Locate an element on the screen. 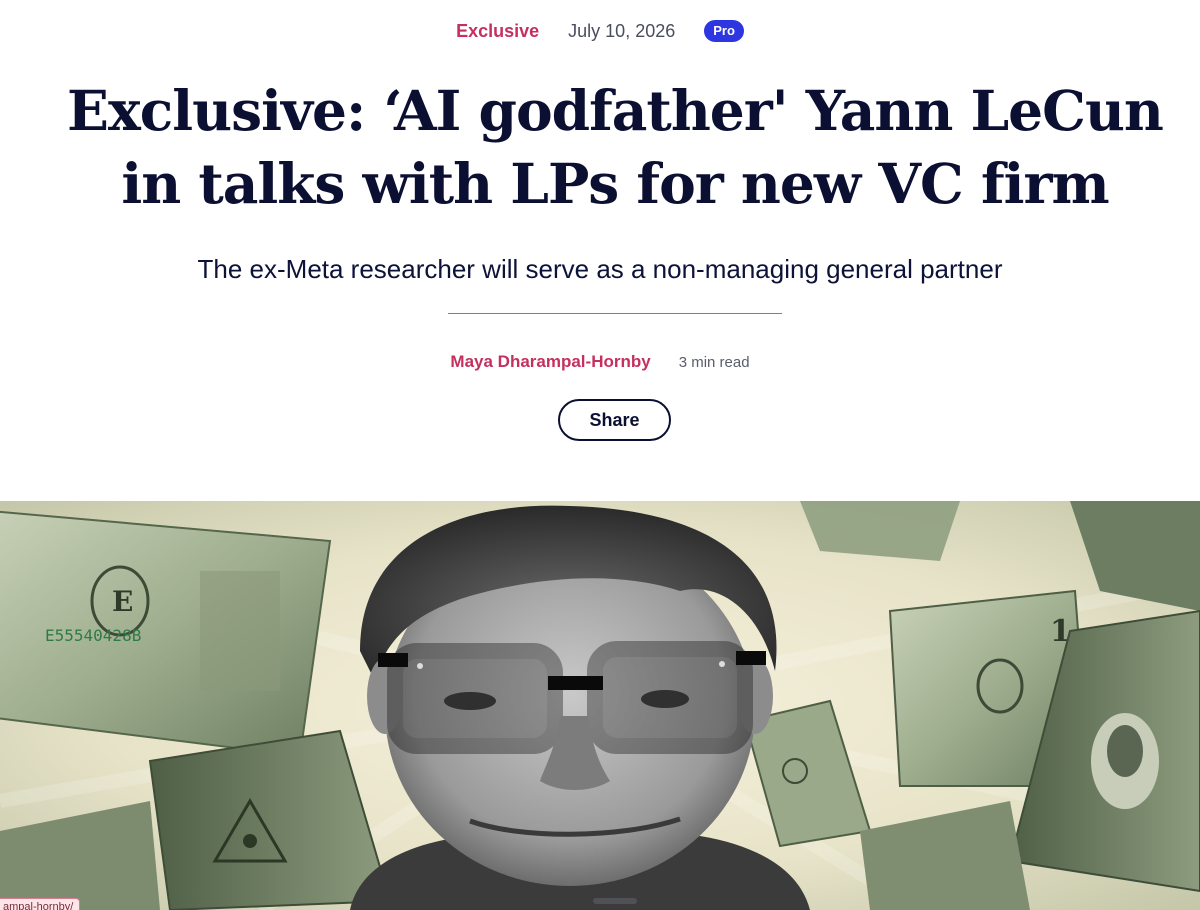  category-tag-link: Exclusive is located at coordinates (497, 31).